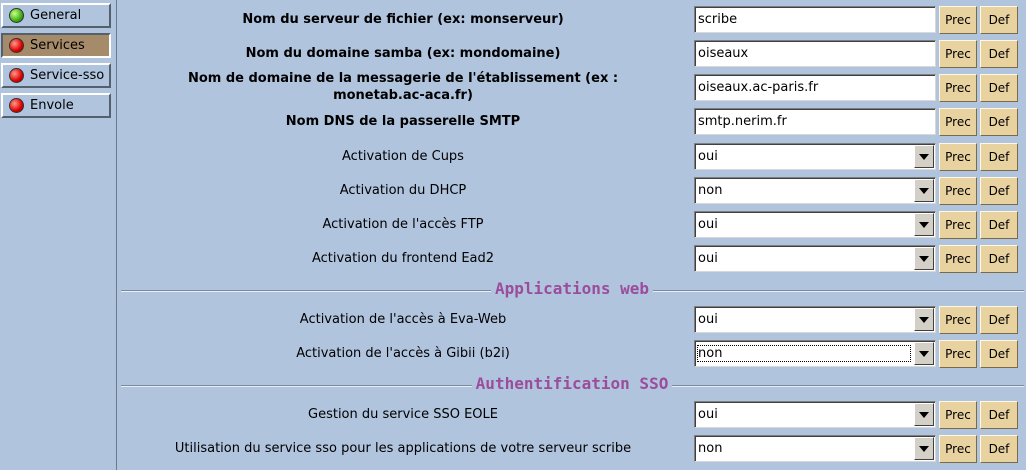  I want to click on sidebar-item-envole: Envole, so click(56, 105).